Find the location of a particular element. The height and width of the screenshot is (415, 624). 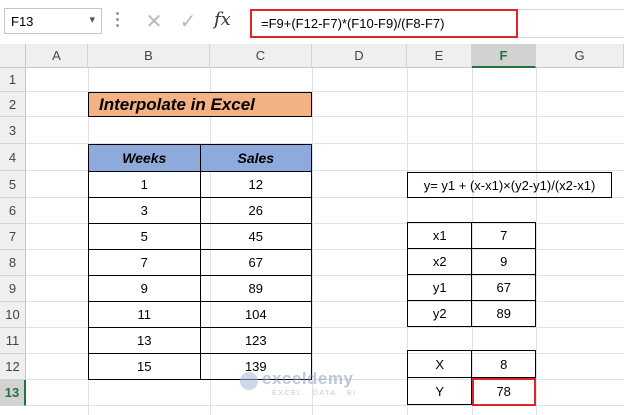

table-row: 11 104 is located at coordinates (200, 314).